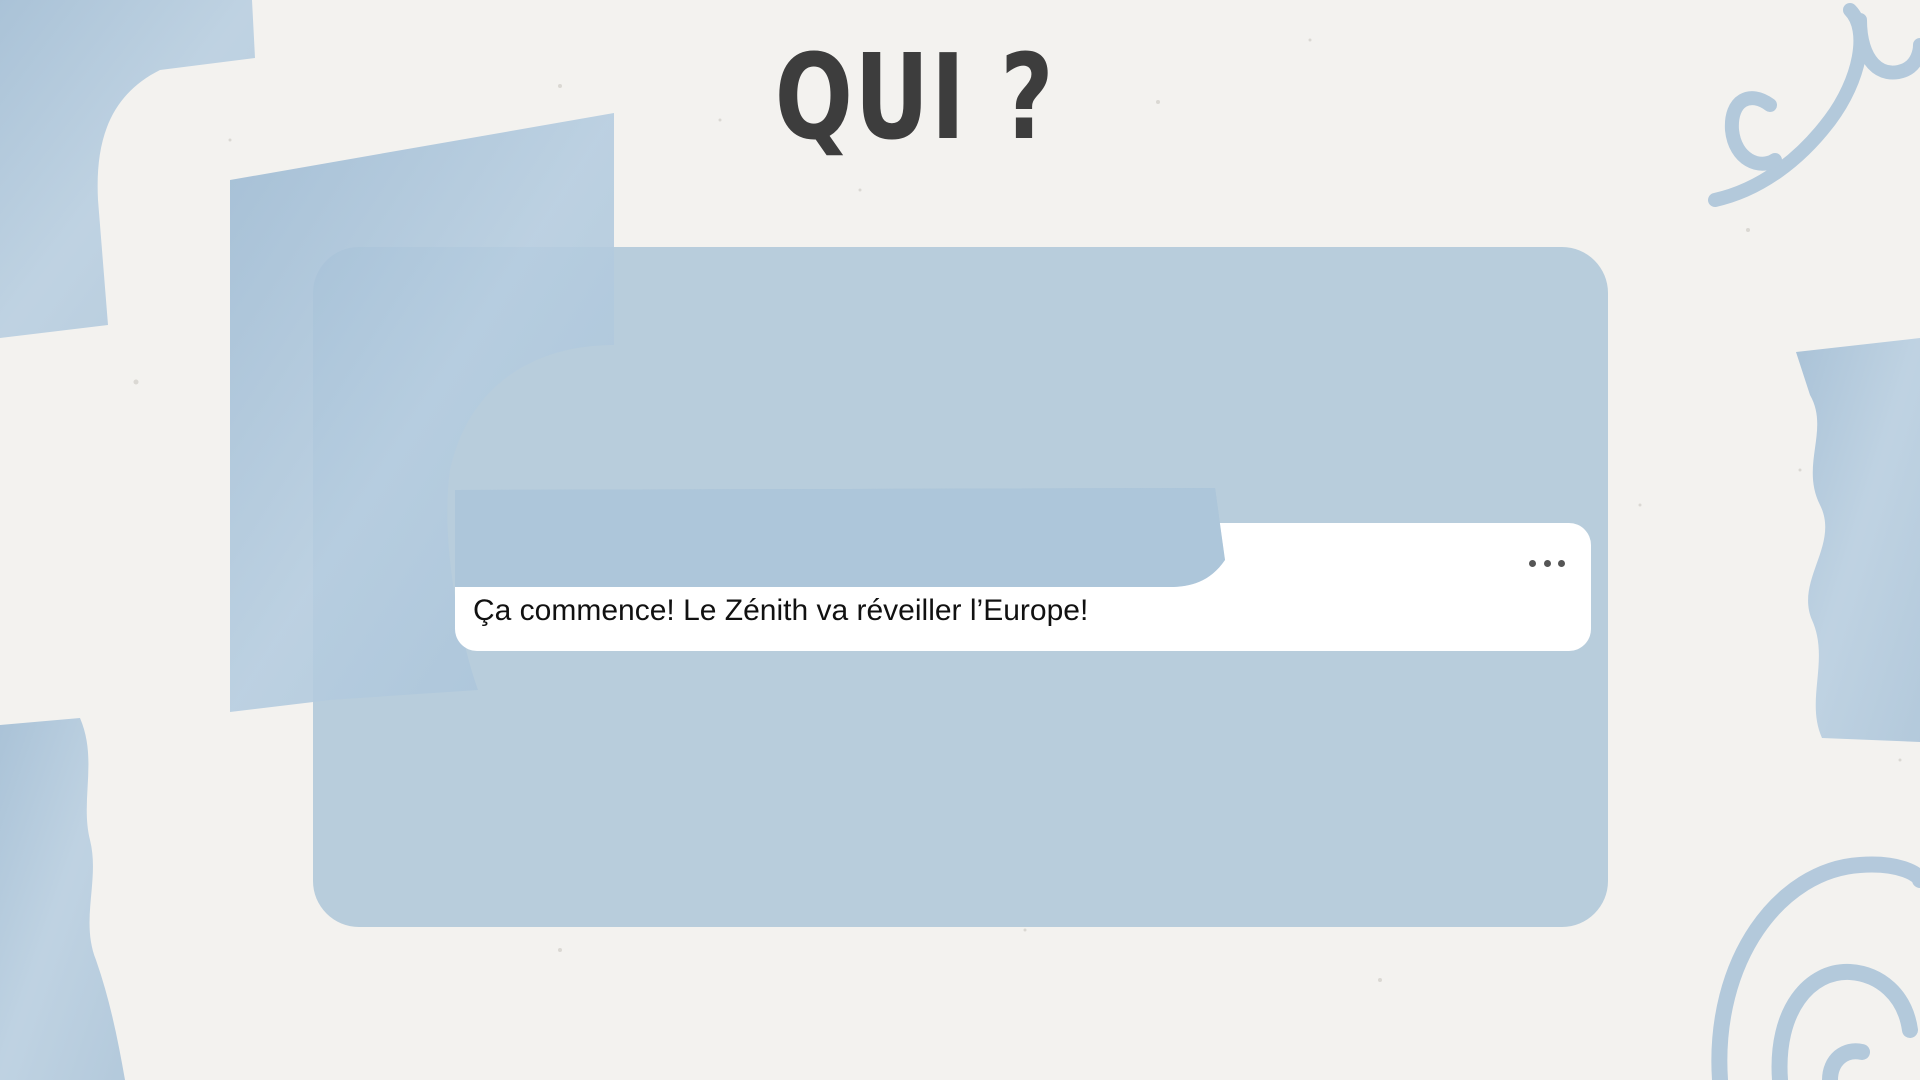 This screenshot has height=1080, width=1920. What do you see at coordinates (915, 97) in the screenshot?
I see `slide-title: QUI ?` at bounding box center [915, 97].